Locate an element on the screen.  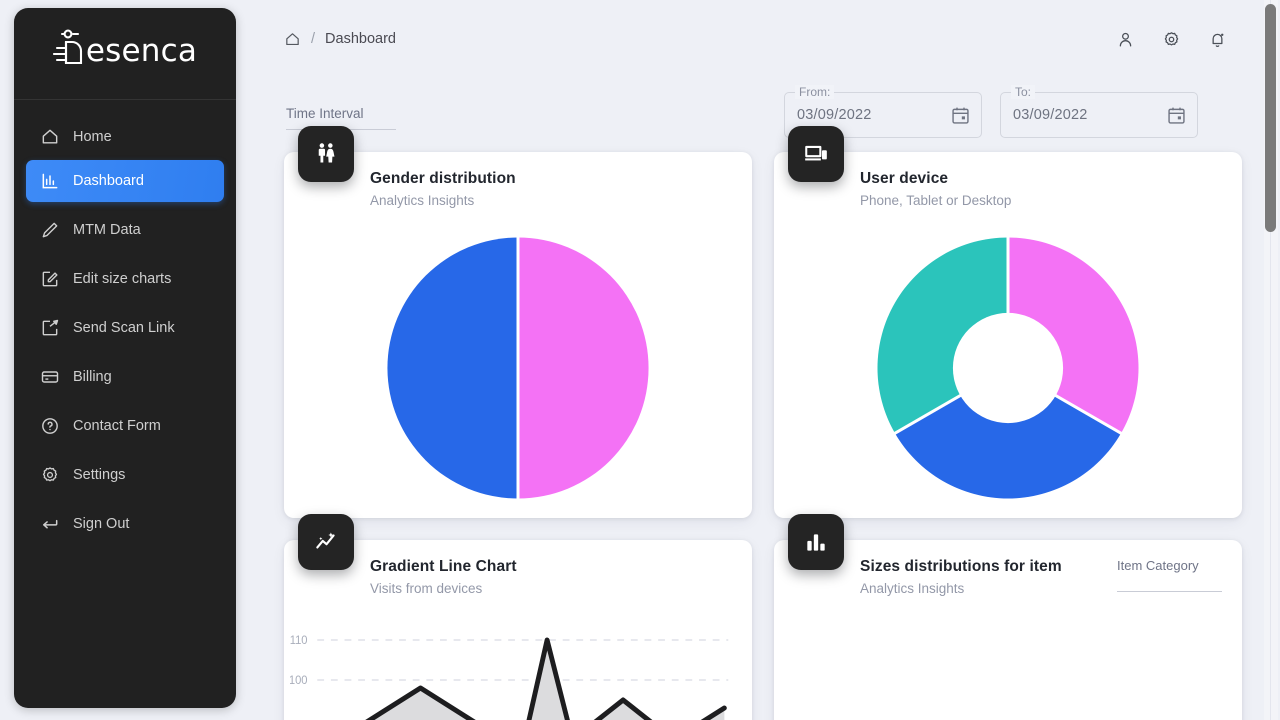
scrollbar-thumb is located at coordinates (1270, 118).